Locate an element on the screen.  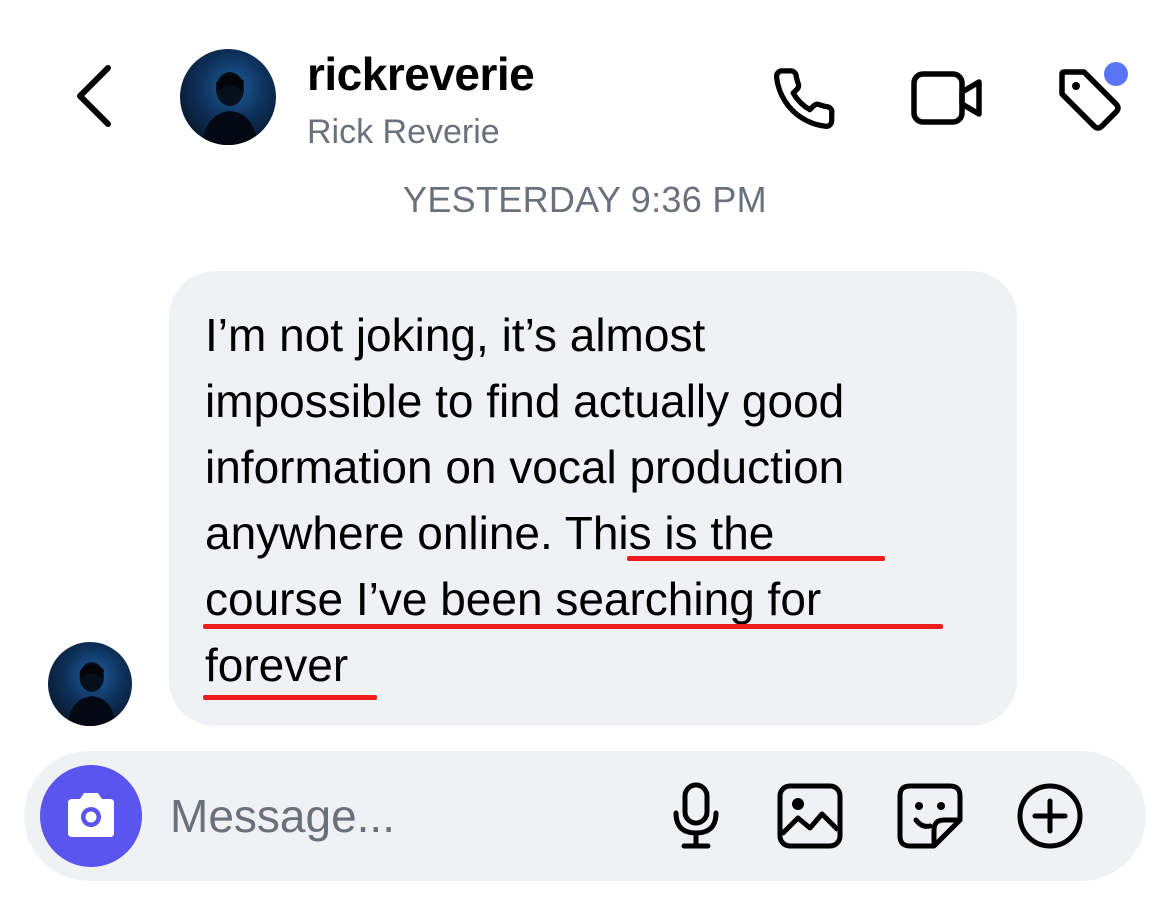
avatar is located at coordinates (228, 97).